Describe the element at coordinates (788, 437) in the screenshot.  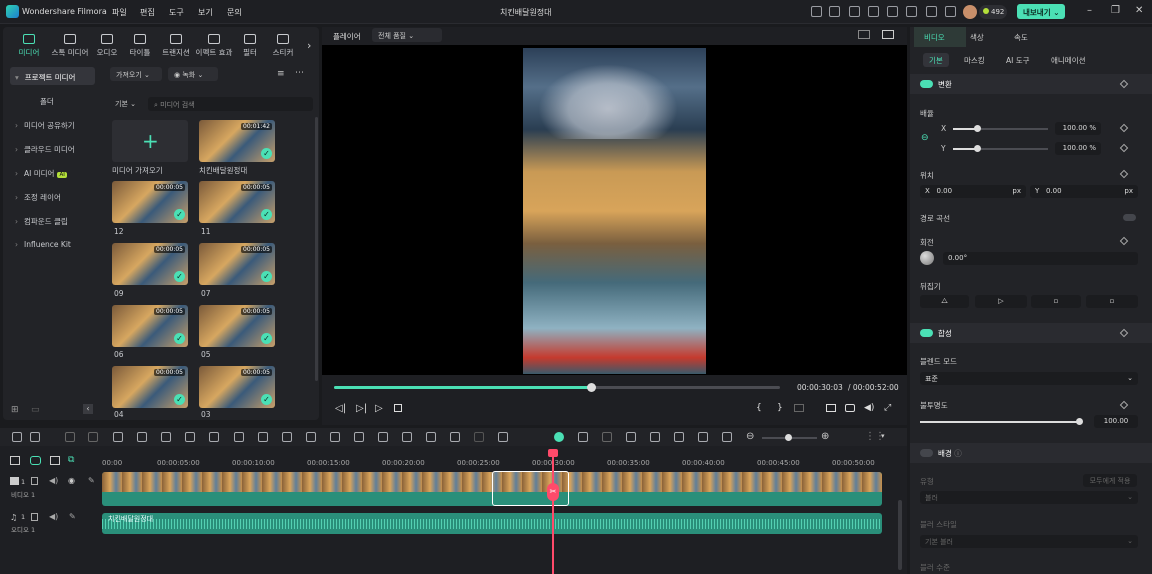
I see `zoom-knob` at that location.